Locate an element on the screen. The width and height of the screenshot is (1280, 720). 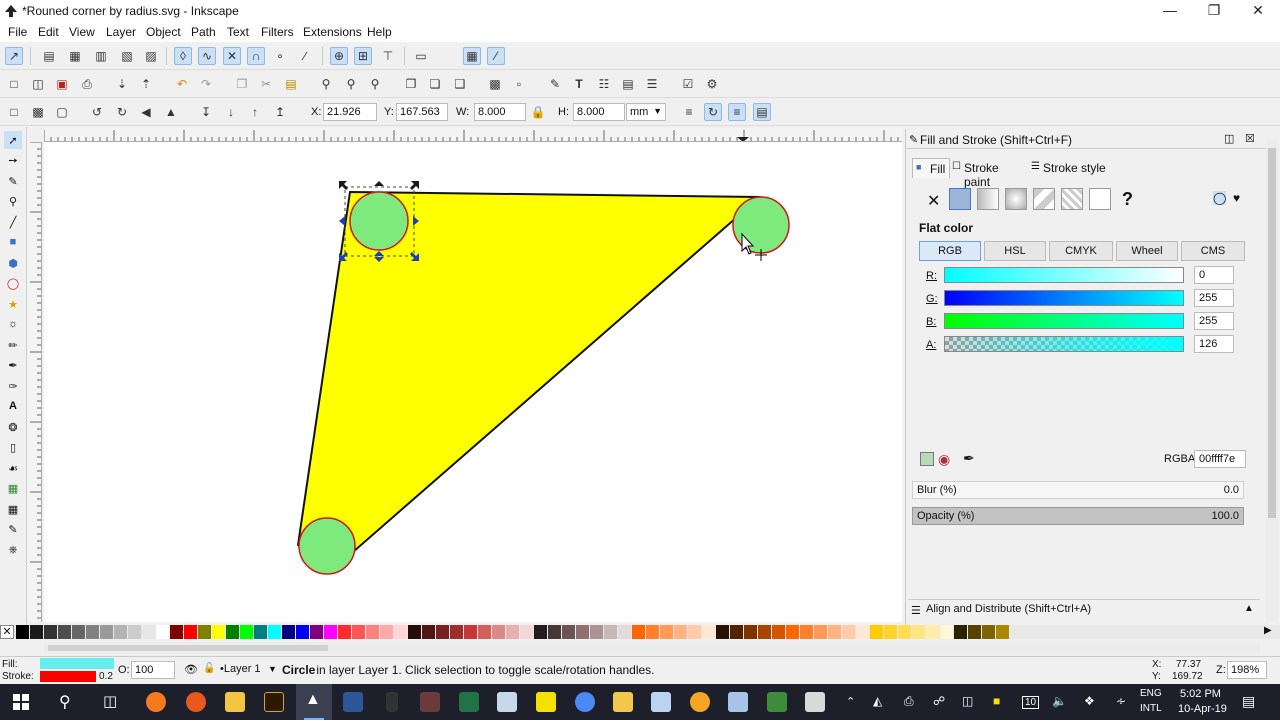
canvas-hscroll-thumb is located at coordinates (188, 648).